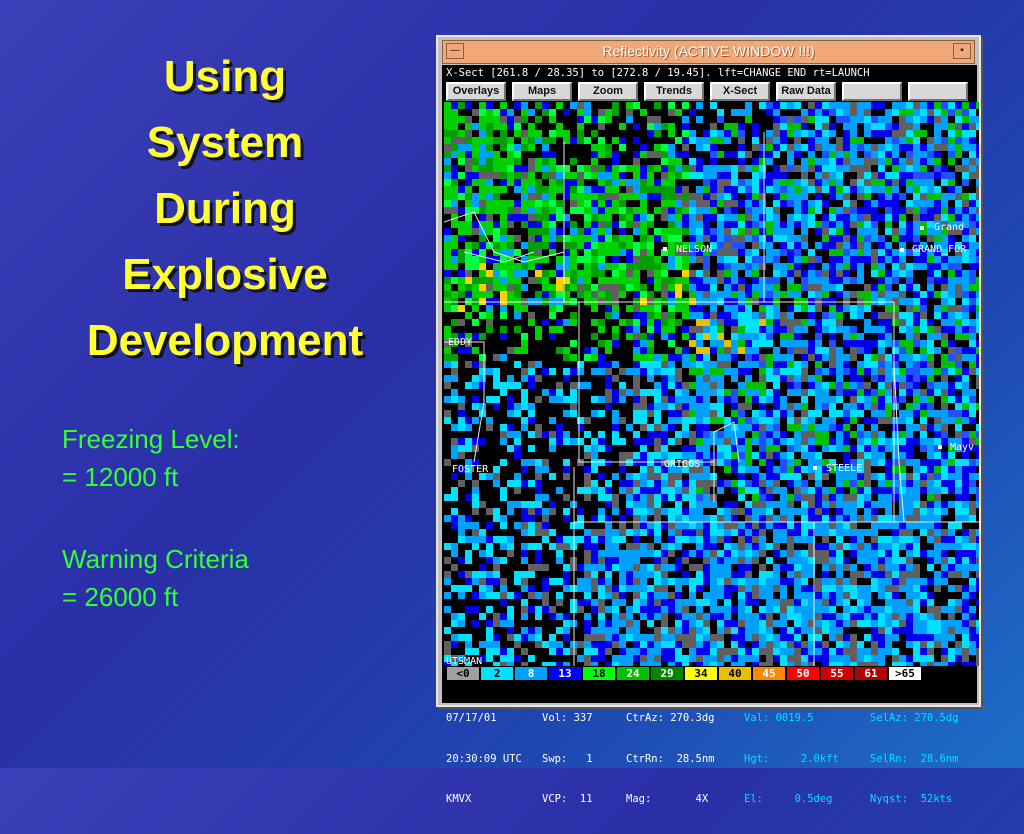  What do you see at coordinates (779, 718) in the screenshot?
I see `readout-val: Val: 0019.5` at bounding box center [779, 718].